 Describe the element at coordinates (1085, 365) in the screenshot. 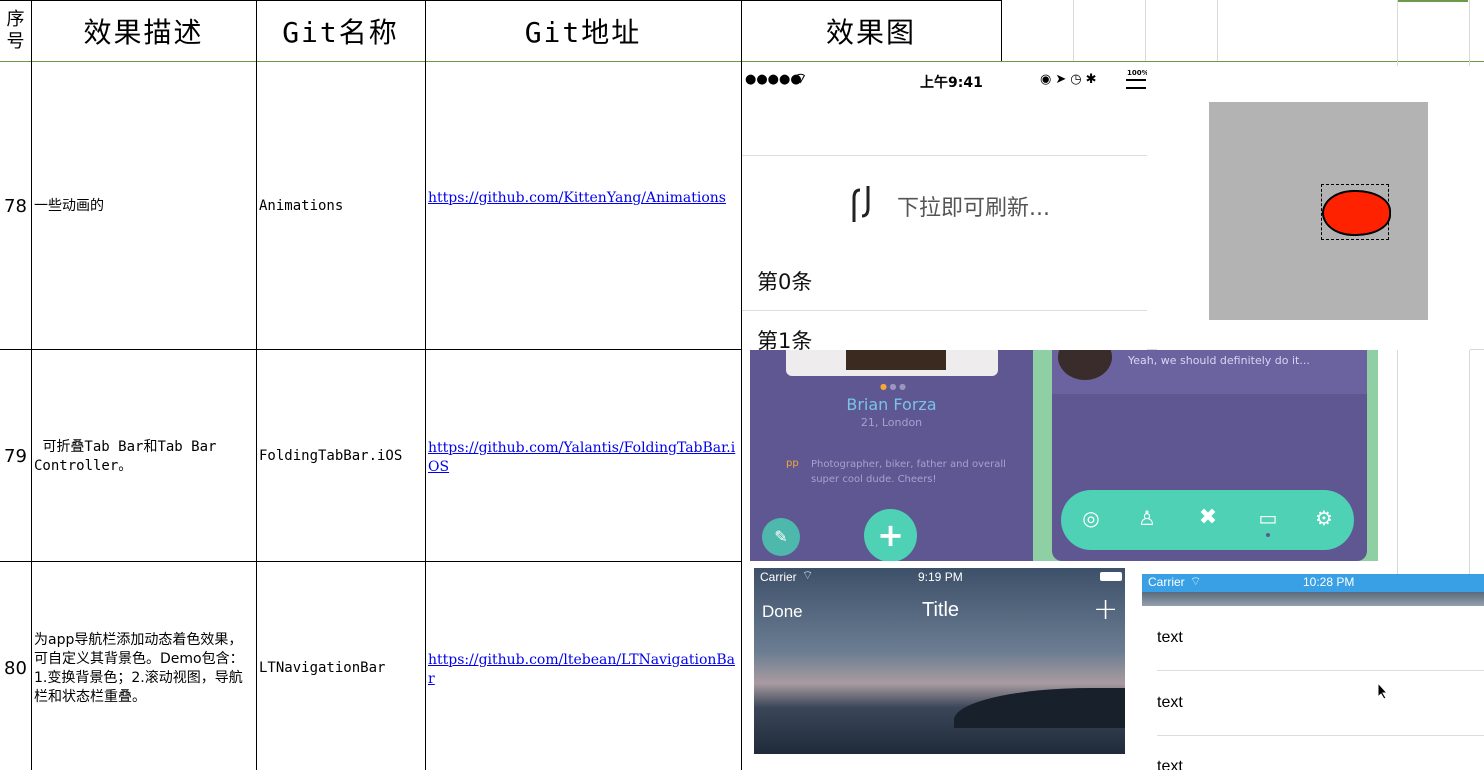

I see `chat-avatar` at that location.